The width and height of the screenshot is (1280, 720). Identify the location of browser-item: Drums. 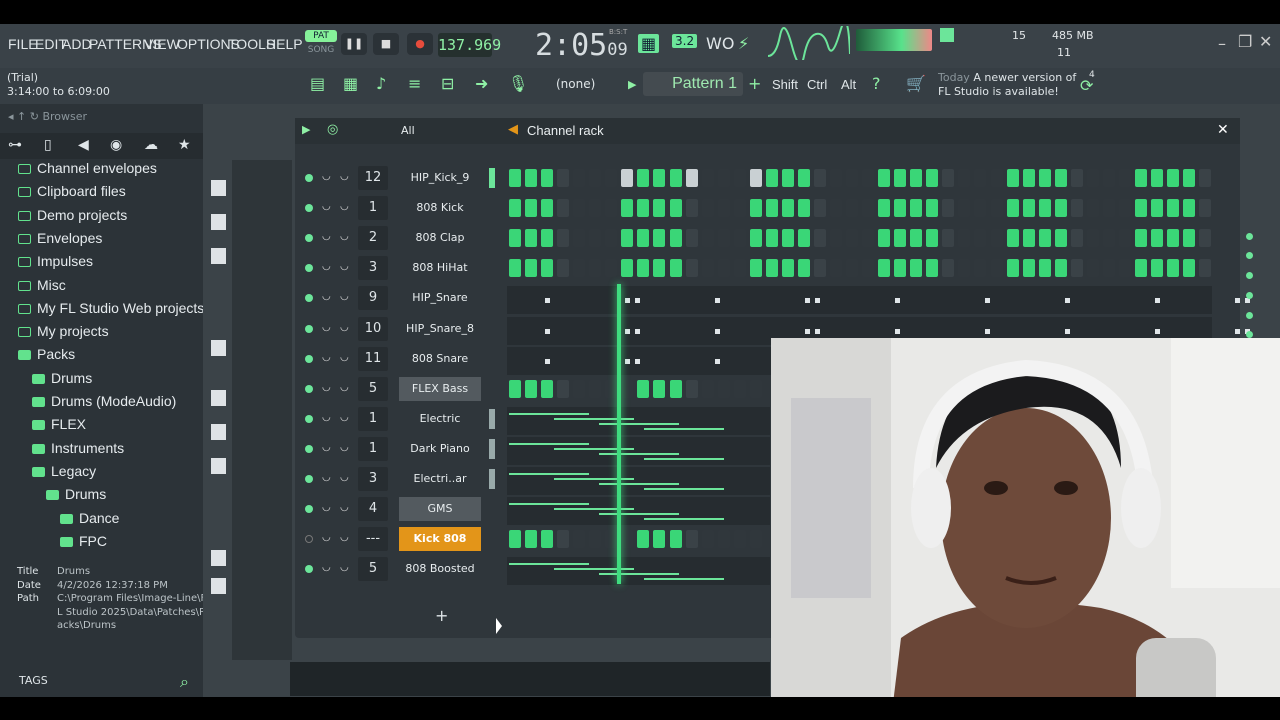
(76, 497).